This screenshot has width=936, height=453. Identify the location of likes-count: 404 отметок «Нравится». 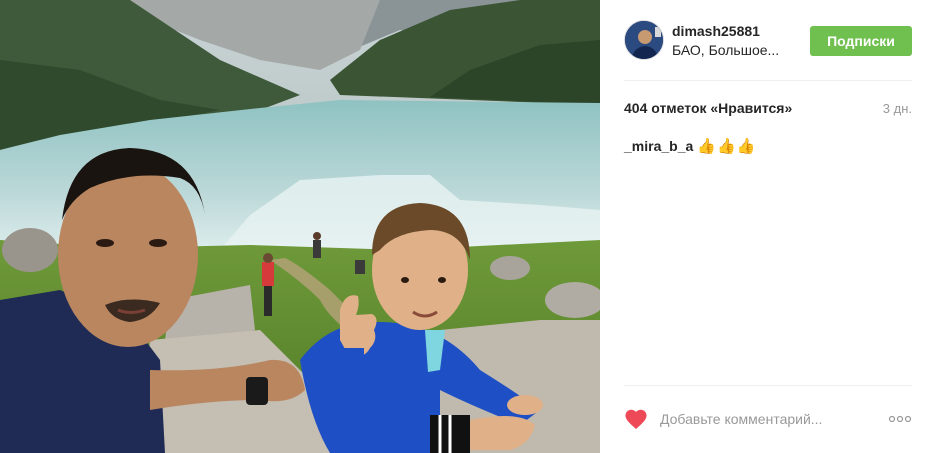
(708, 108).